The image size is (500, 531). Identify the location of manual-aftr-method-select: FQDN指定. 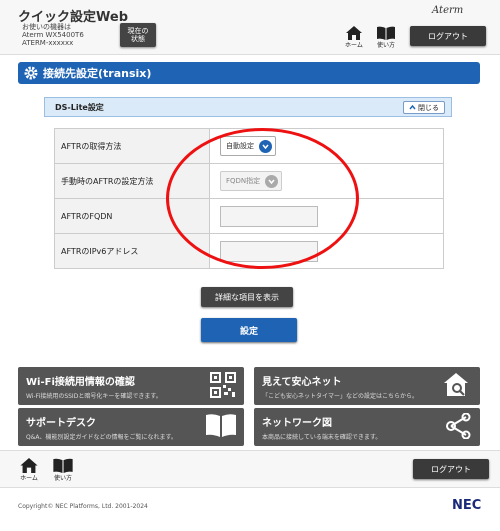
(251, 181).